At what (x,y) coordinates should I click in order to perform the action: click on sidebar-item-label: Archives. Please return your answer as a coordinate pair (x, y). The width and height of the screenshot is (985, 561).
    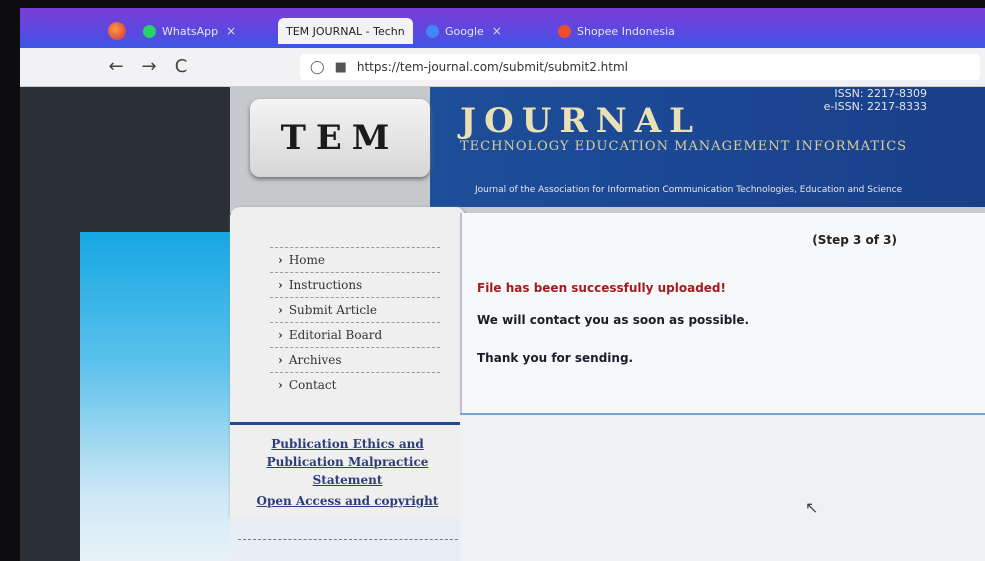
    Looking at the image, I should click on (315, 360).